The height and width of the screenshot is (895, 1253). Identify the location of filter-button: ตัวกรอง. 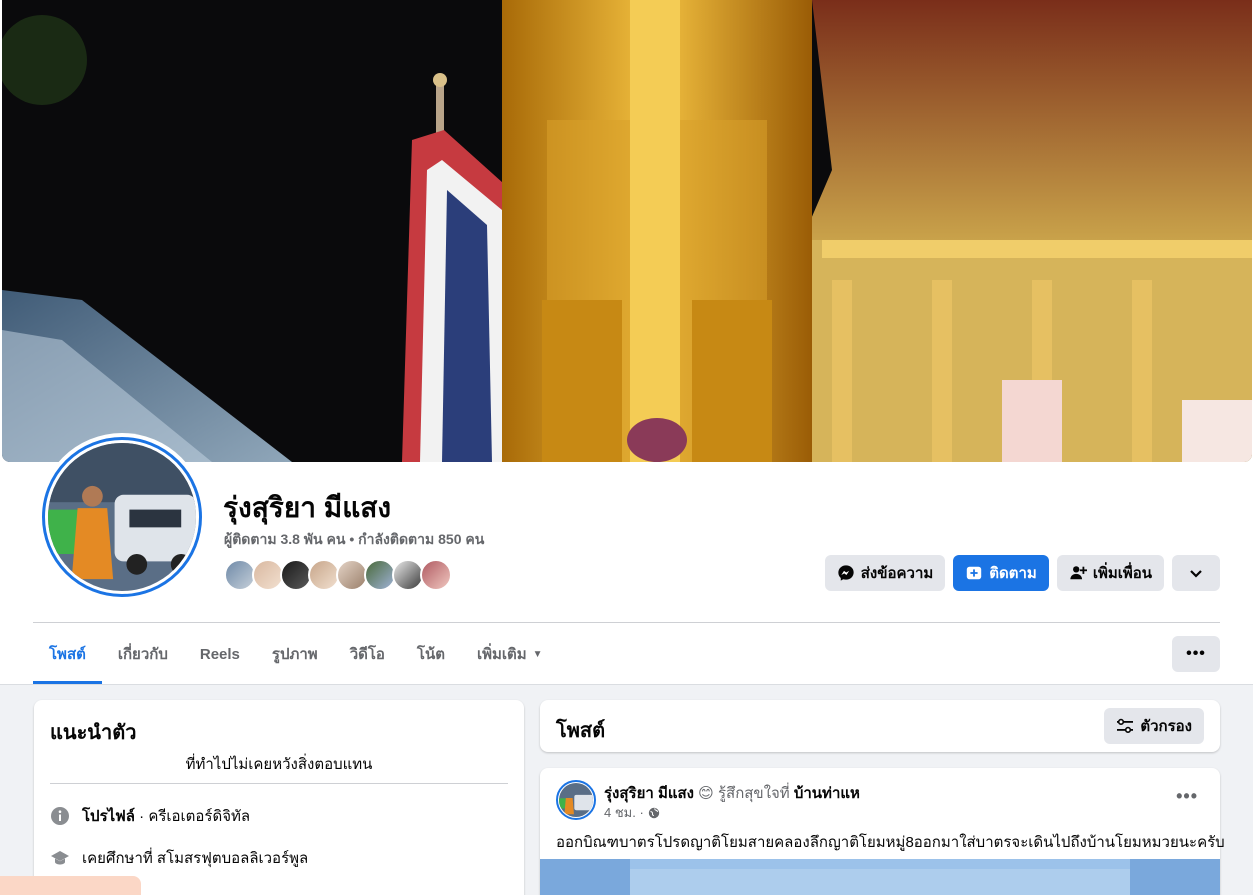
(1154, 726).